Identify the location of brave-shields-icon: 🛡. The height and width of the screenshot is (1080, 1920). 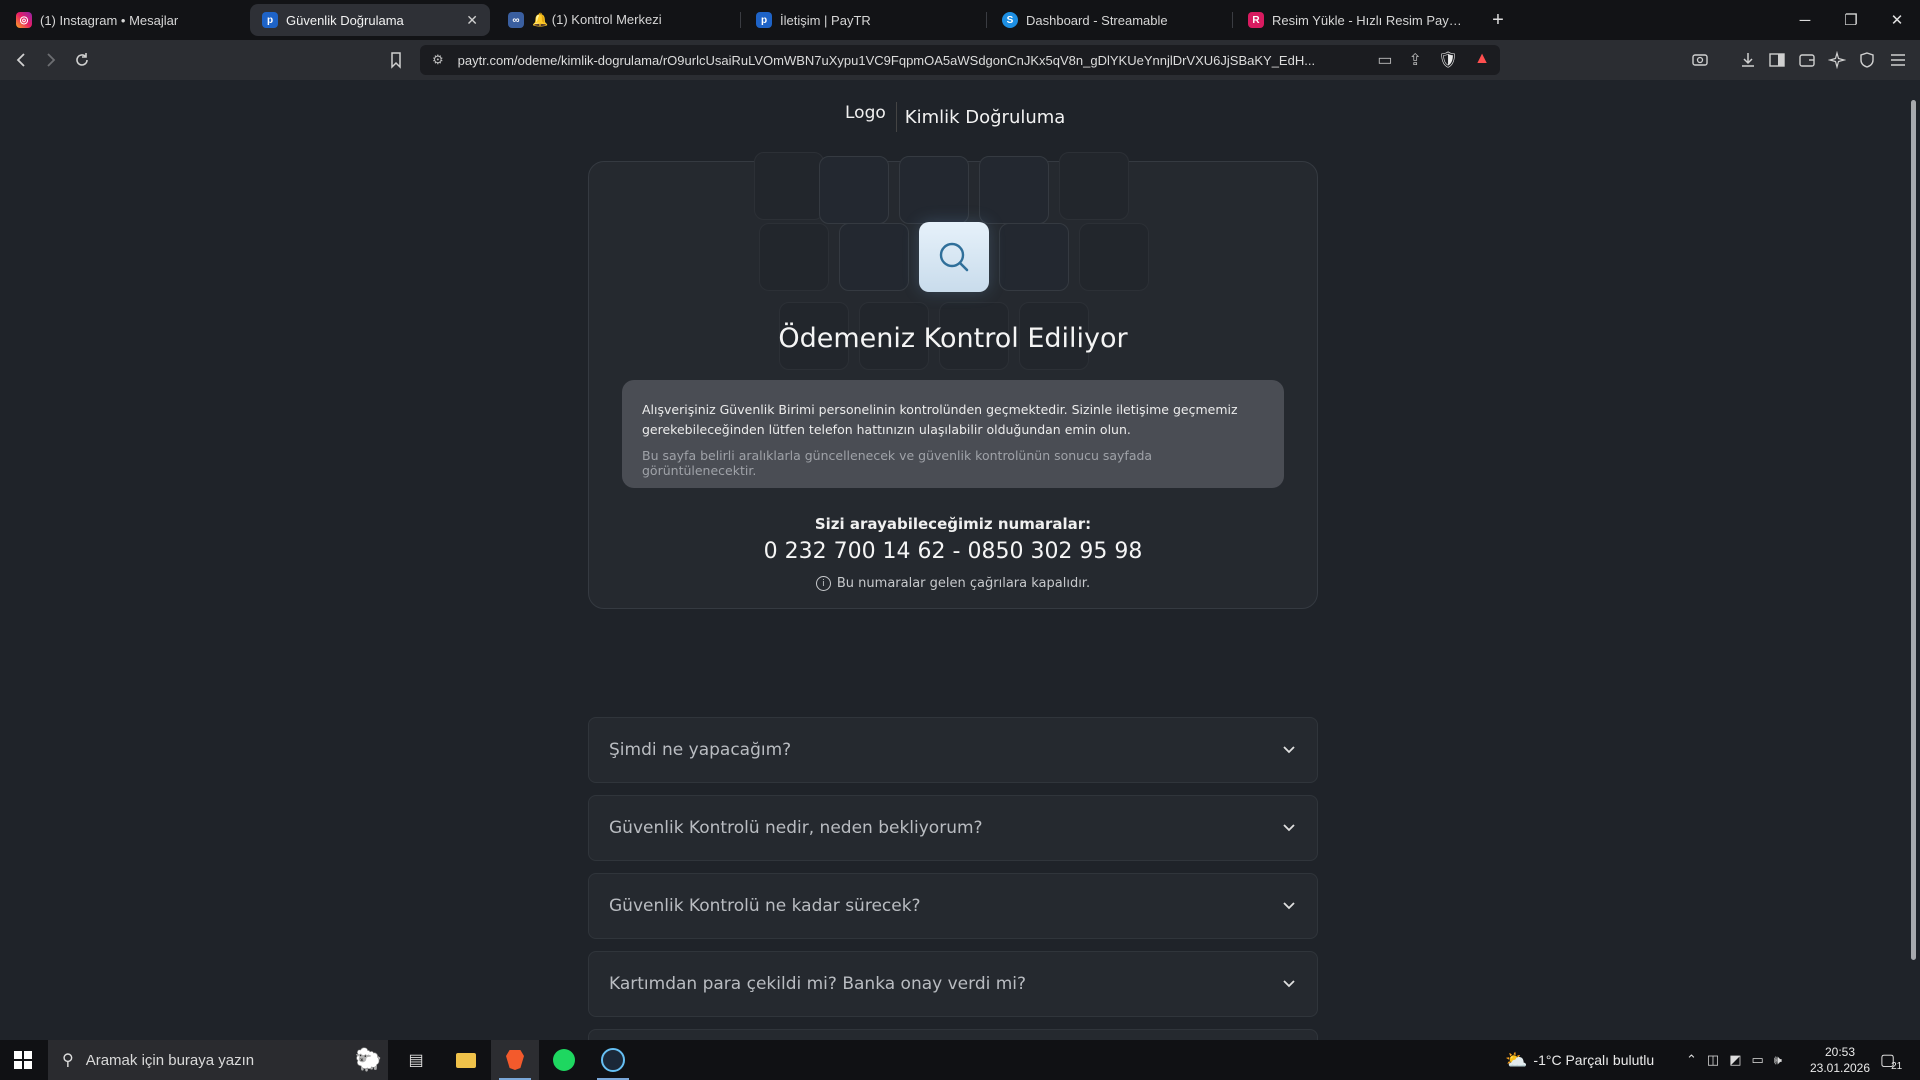
(1448, 60).